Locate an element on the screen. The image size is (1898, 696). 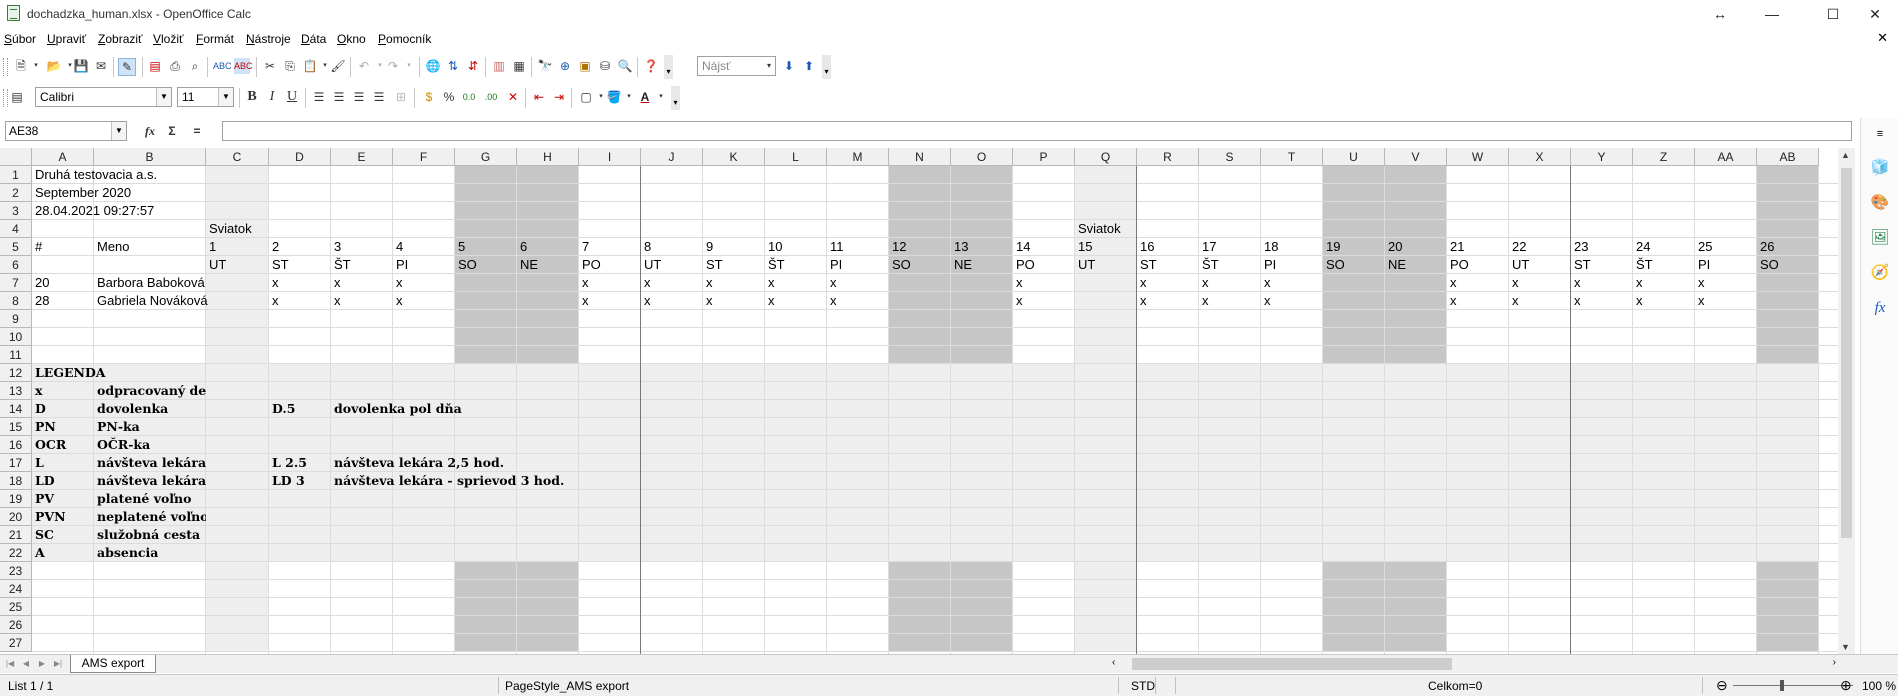
italic-icon: I is located at coordinates (272, 97).